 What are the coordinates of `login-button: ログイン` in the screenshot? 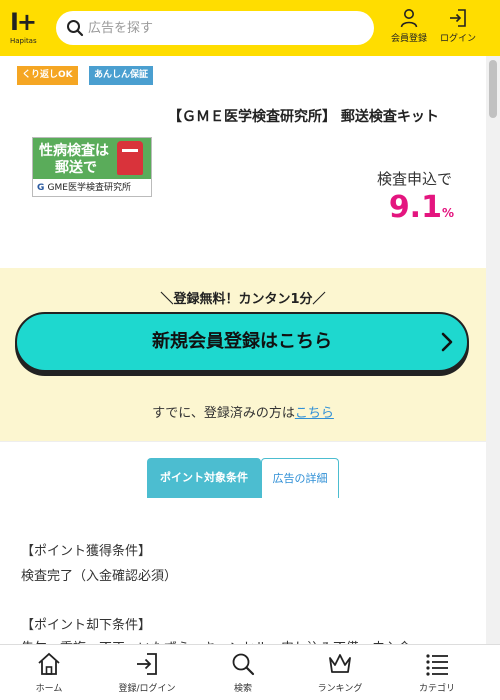 It's located at (458, 28).